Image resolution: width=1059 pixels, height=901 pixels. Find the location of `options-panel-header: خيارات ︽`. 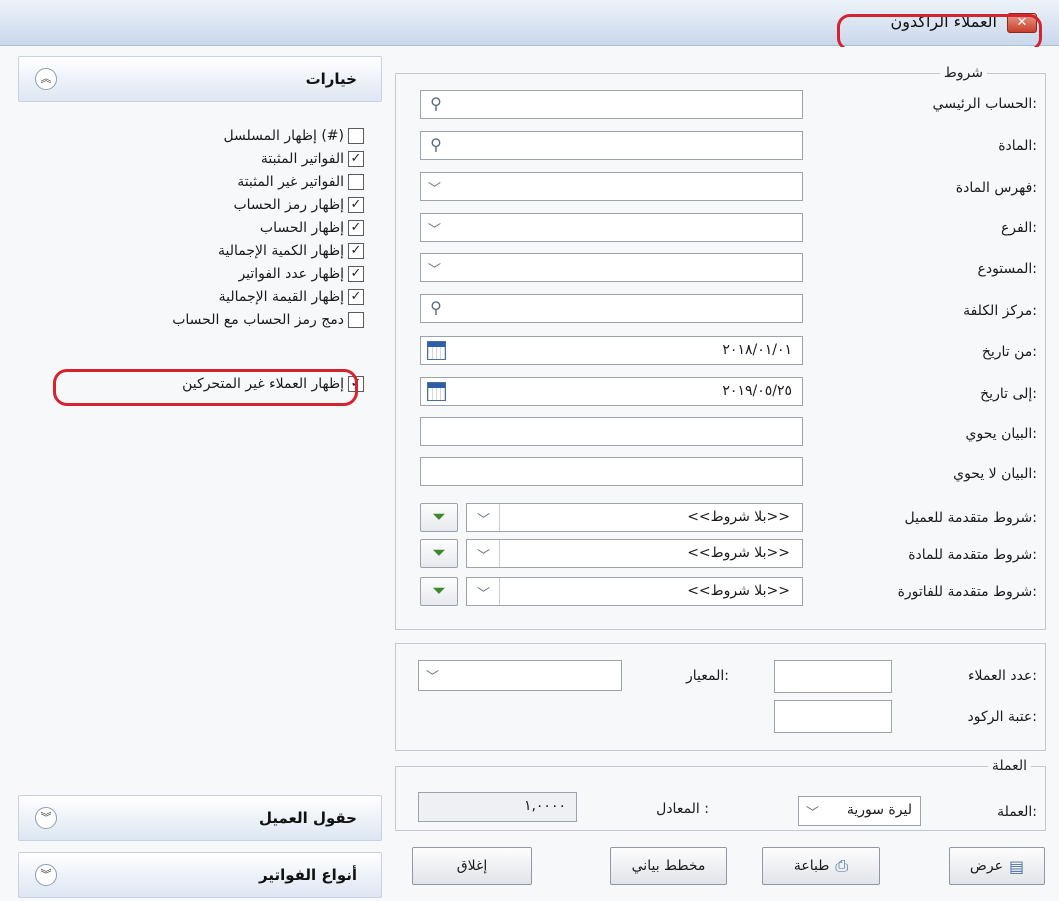

options-panel-header: خيارات ︽ is located at coordinates (200, 79).